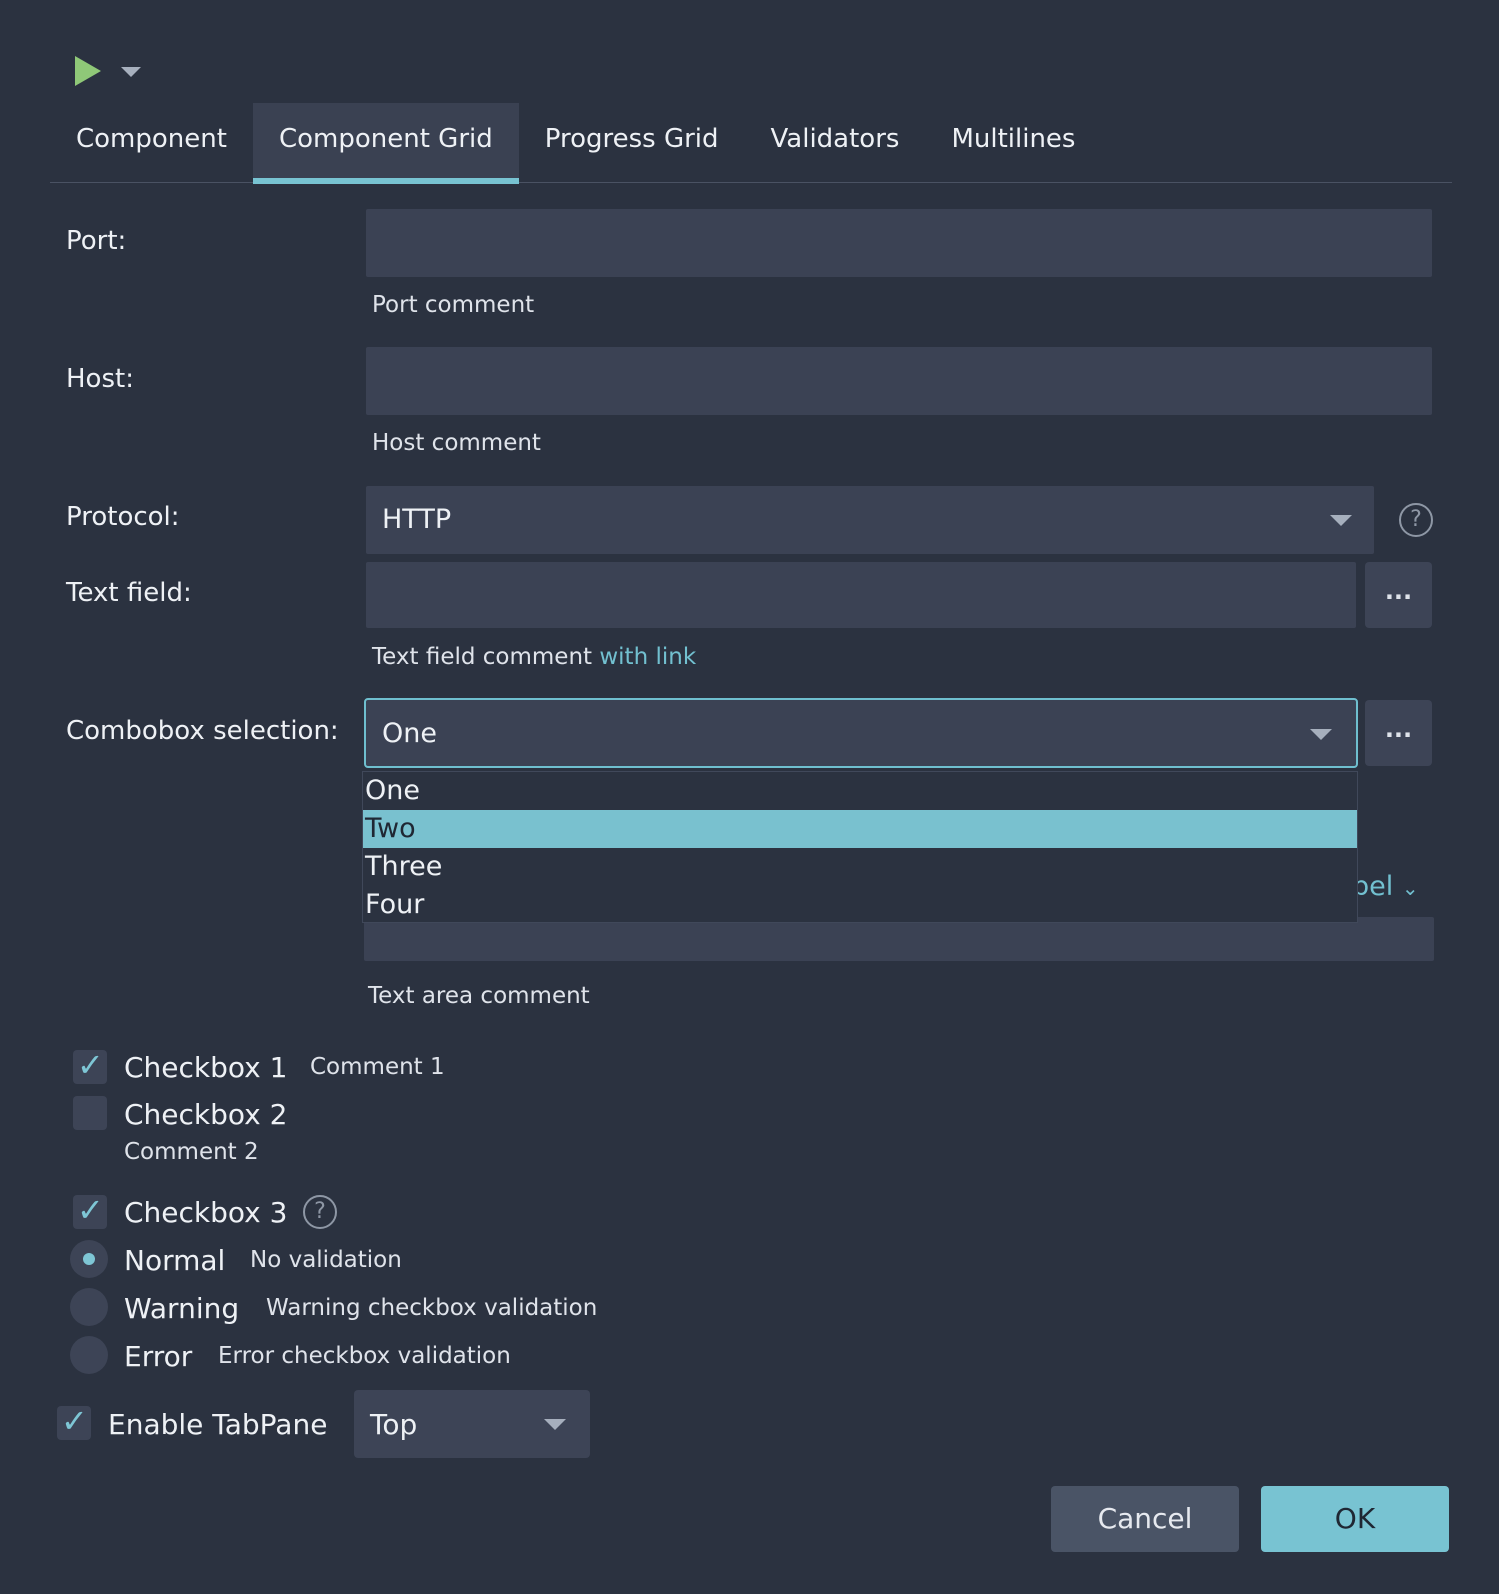  Describe the element at coordinates (472, 1424) in the screenshot. I see `tab-position-select: Top` at that location.